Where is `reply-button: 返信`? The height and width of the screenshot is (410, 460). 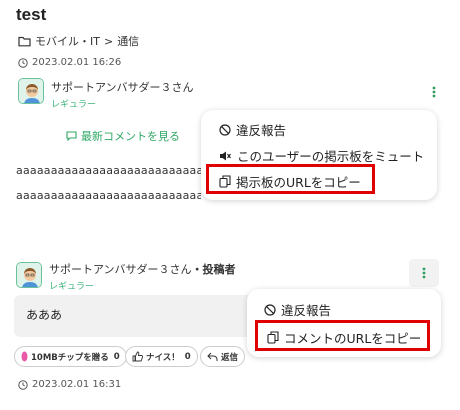
reply-button: 返信 is located at coordinates (223, 356).